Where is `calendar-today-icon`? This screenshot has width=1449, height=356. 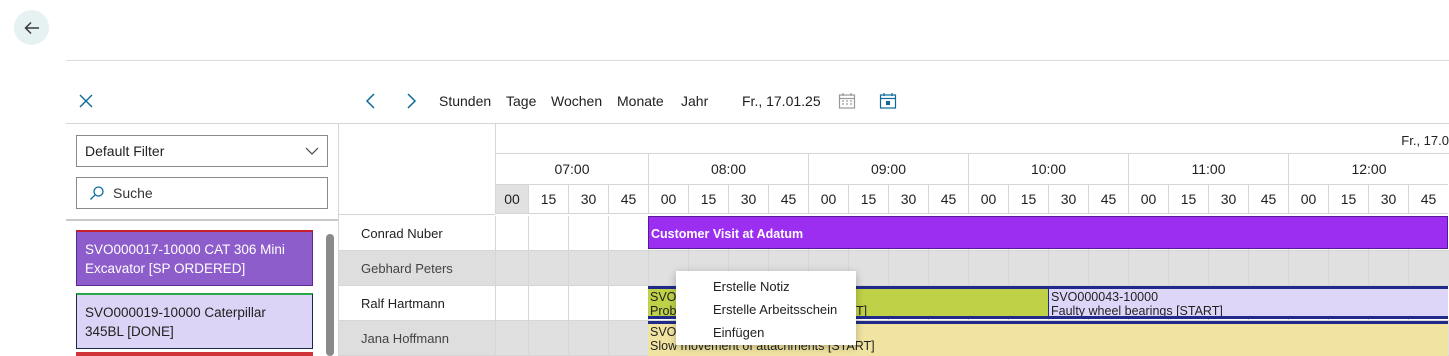
calendar-today-icon is located at coordinates (888, 101).